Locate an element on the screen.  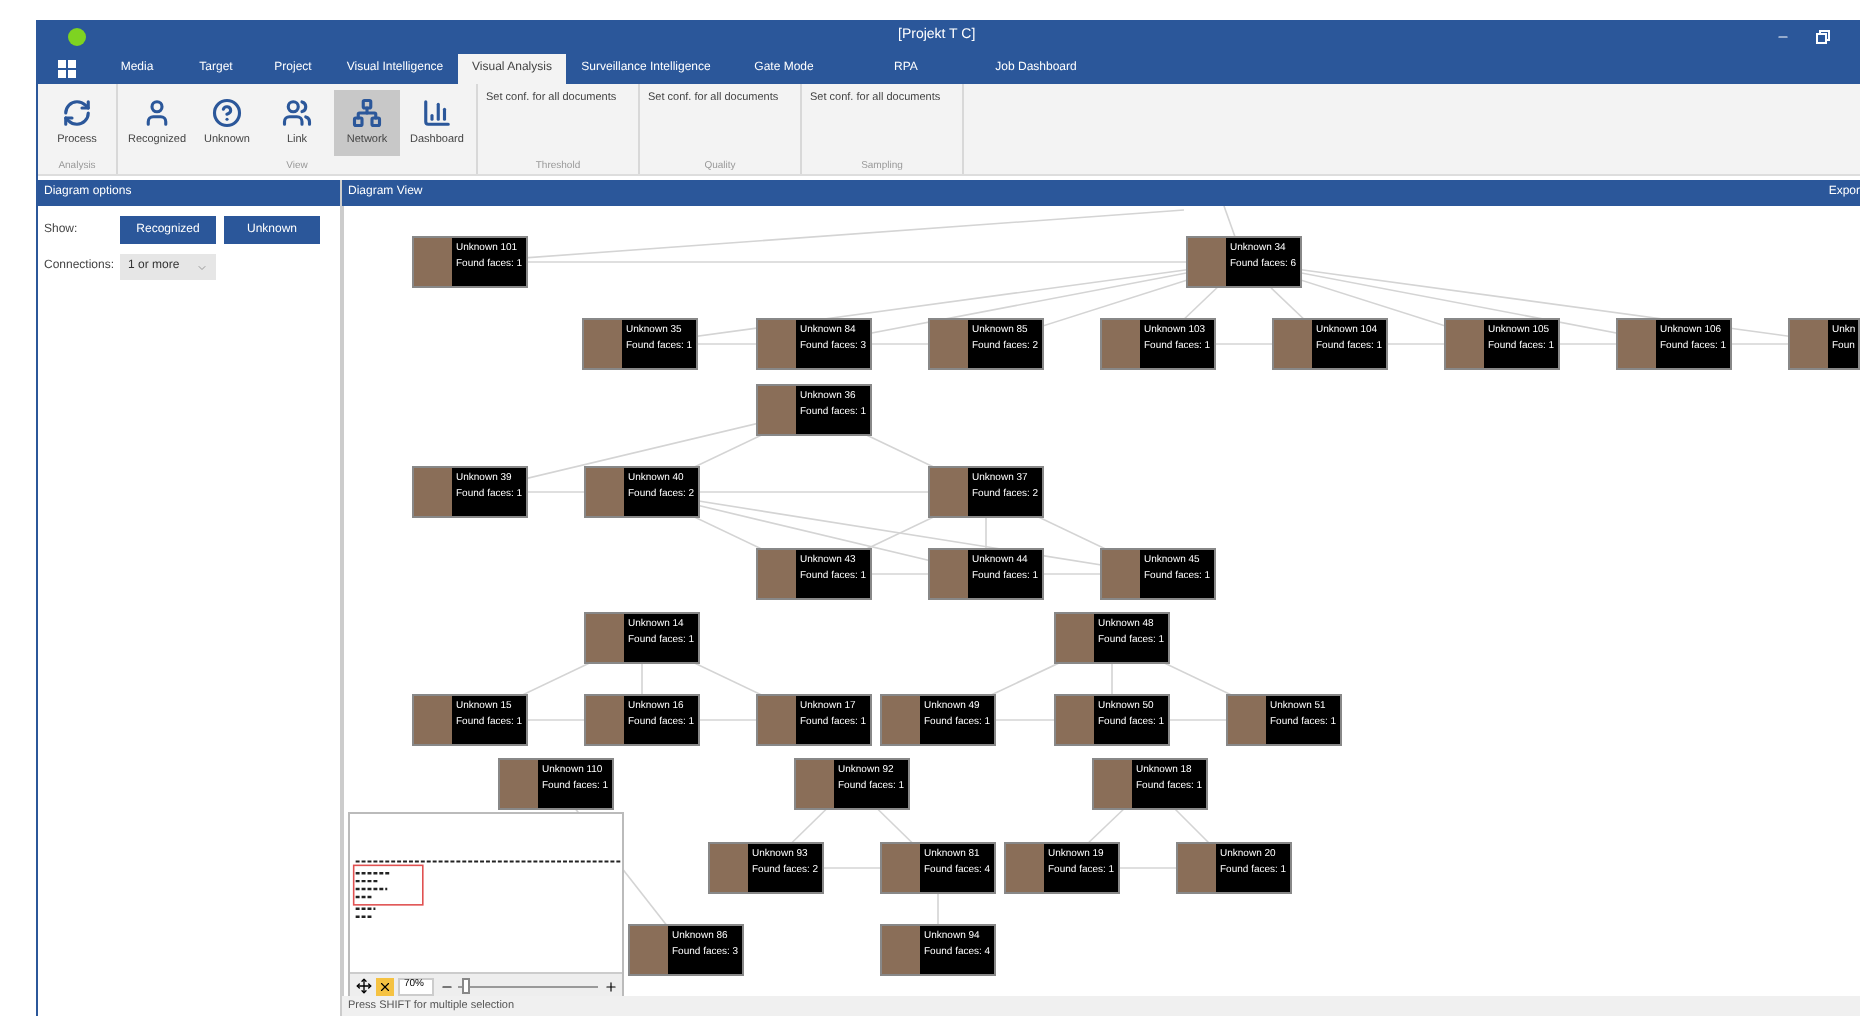
zoom-in-button is located at coordinates (610, 986).